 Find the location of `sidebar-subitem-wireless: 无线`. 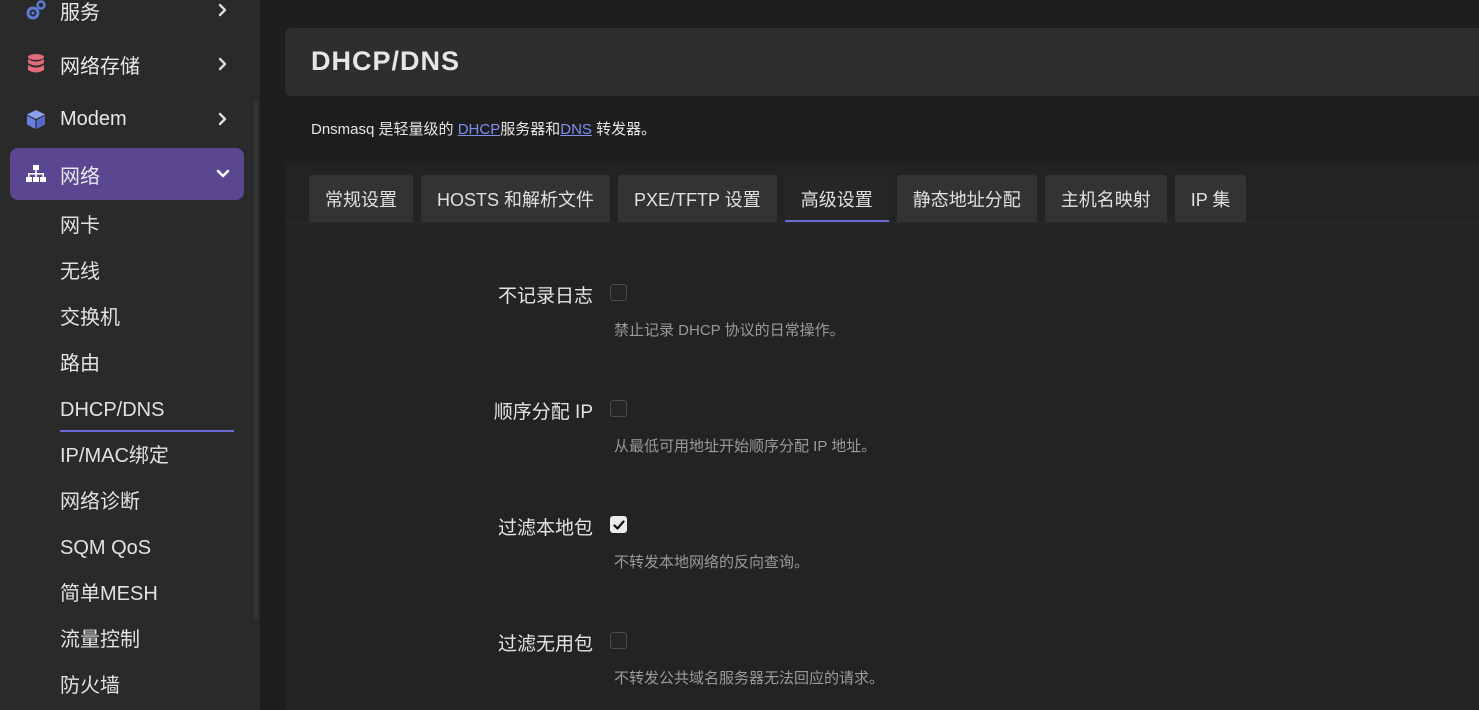

sidebar-subitem-wireless: 无线 is located at coordinates (80, 272).